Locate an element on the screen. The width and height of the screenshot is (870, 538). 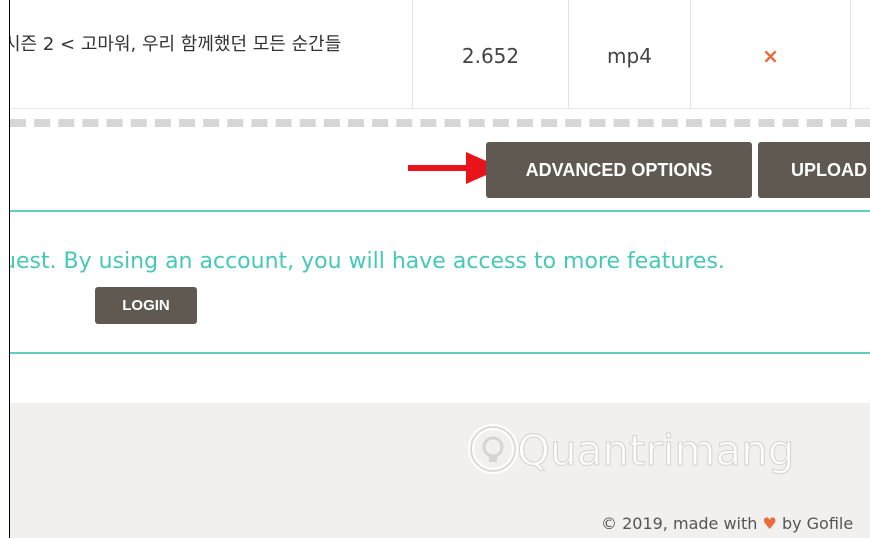
file-name-cell: 시즌 2 < 고마워, 우리 함께했던 모든 순간들 is located at coordinates (211, 54).